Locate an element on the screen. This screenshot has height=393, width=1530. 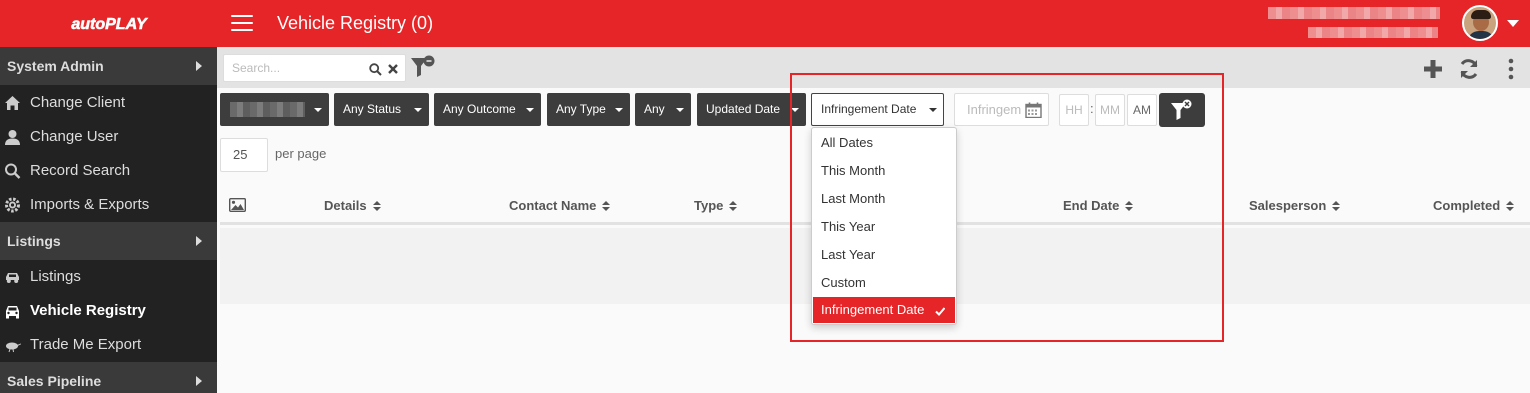
menu-item-label: All Dates is located at coordinates (847, 142).